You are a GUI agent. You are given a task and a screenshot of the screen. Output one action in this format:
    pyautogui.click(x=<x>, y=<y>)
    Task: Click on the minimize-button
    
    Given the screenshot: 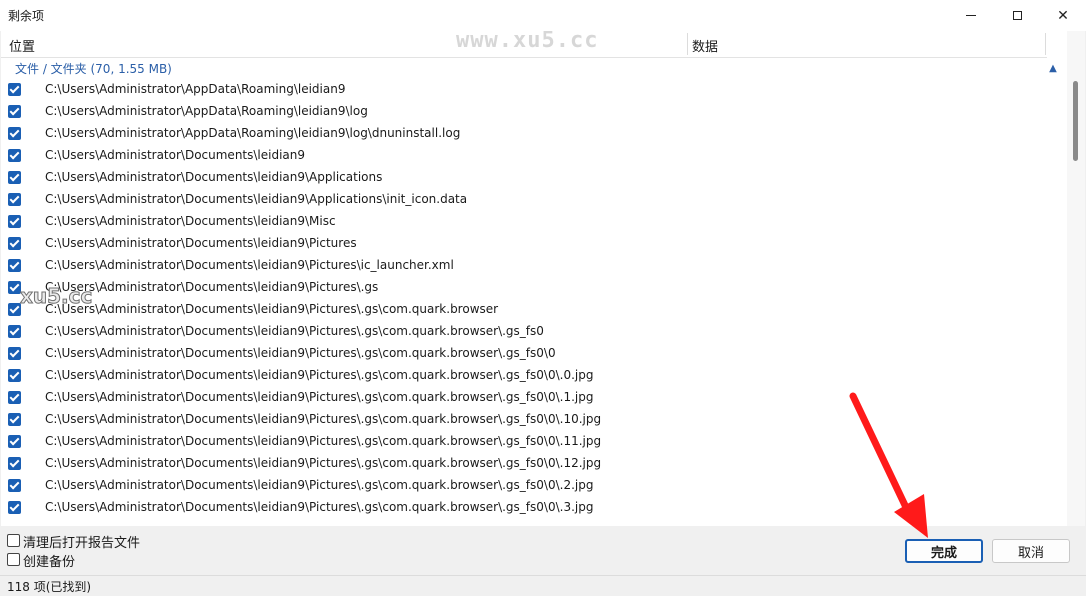 What is the action you would take?
    pyautogui.click(x=971, y=15)
    